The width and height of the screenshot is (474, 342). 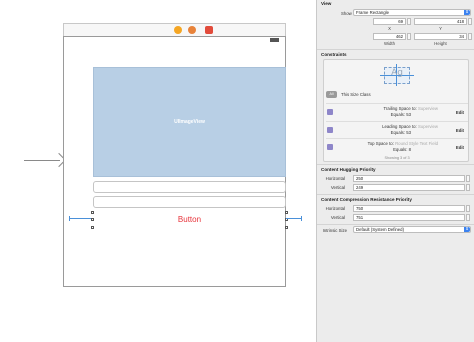 I want to click on button-label: Button, so click(x=189, y=219).